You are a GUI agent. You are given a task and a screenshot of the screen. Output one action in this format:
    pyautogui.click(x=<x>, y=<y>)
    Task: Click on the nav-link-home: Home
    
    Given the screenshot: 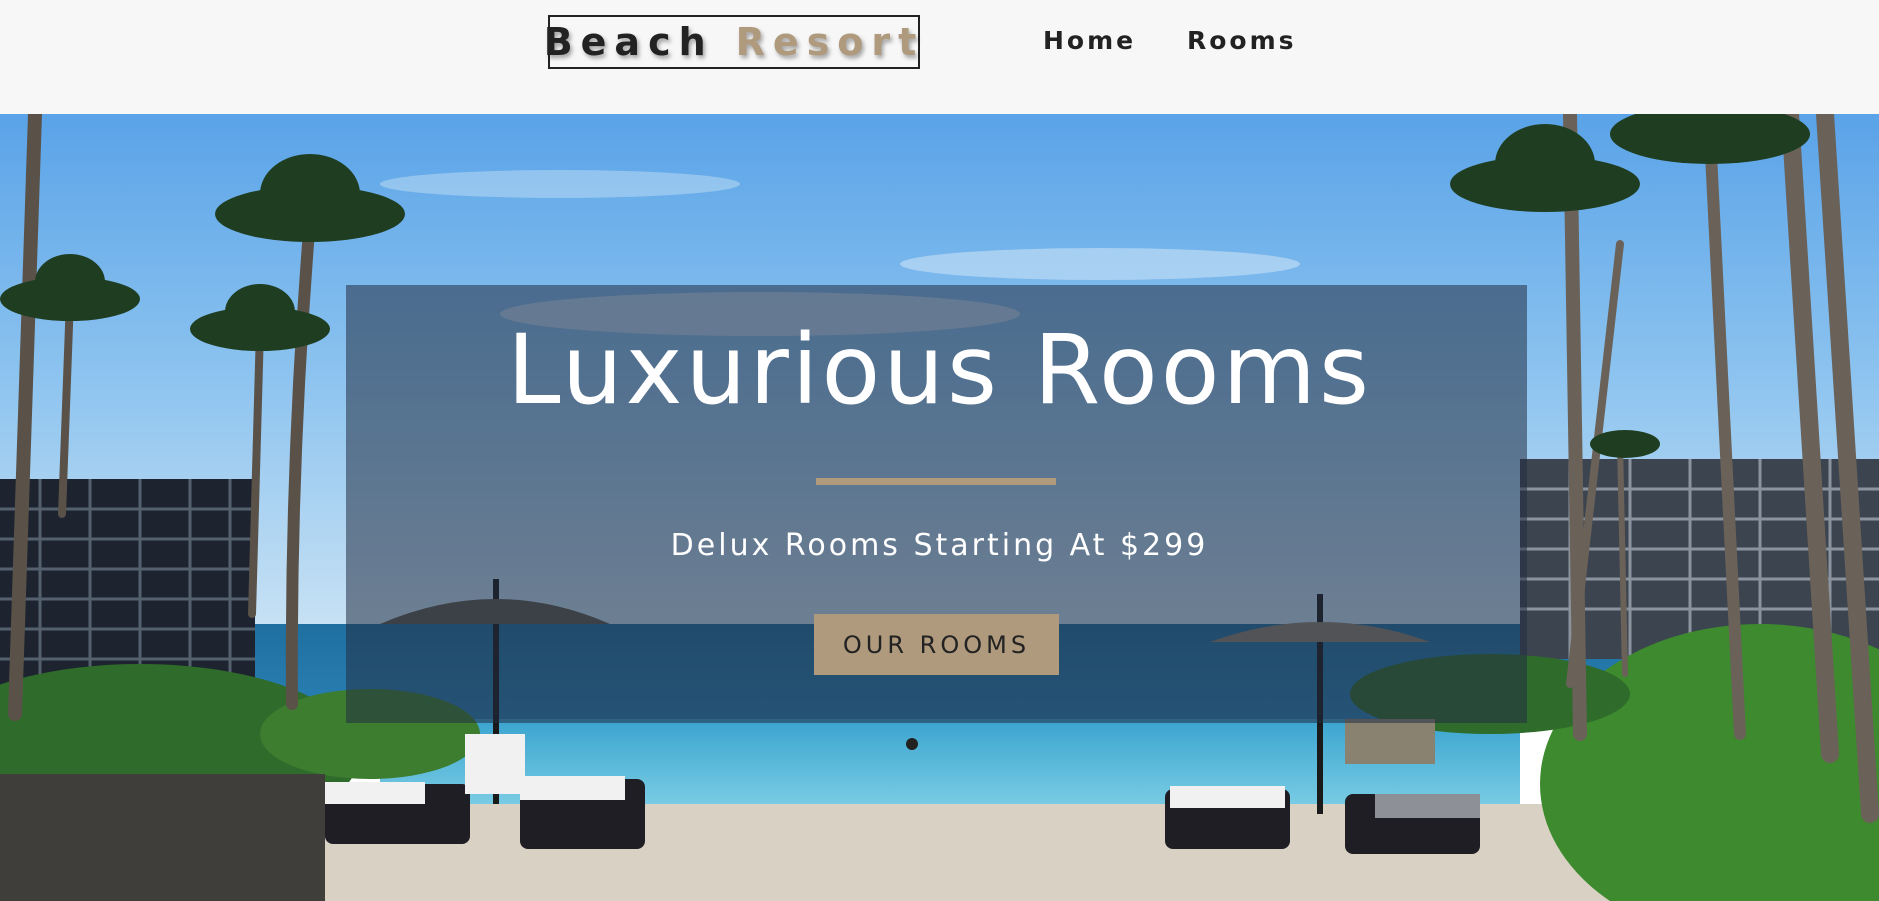 What is the action you would take?
    pyautogui.click(x=1089, y=40)
    